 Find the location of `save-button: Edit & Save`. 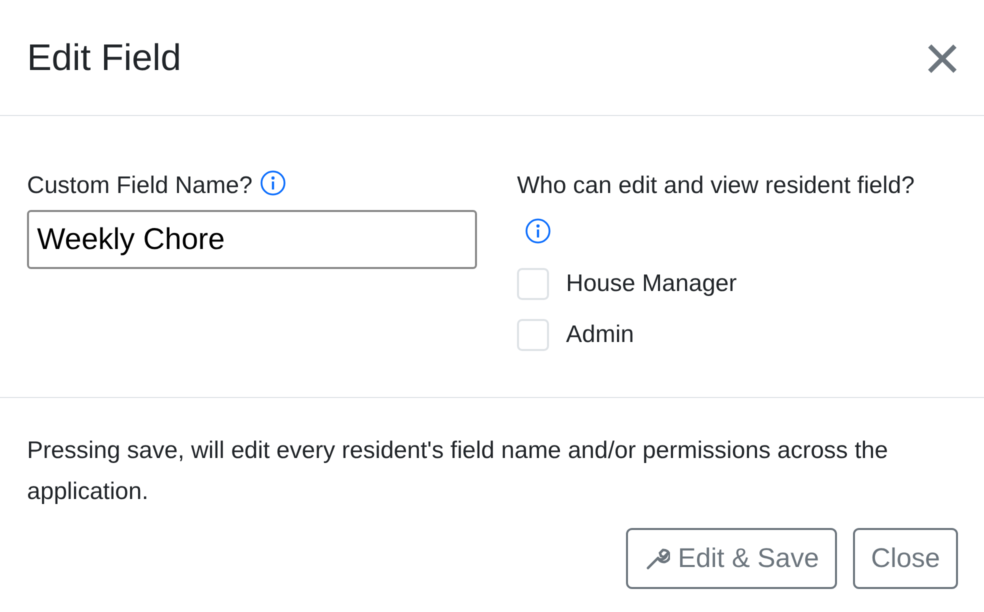

save-button: Edit & Save is located at coordinates (731, 558).